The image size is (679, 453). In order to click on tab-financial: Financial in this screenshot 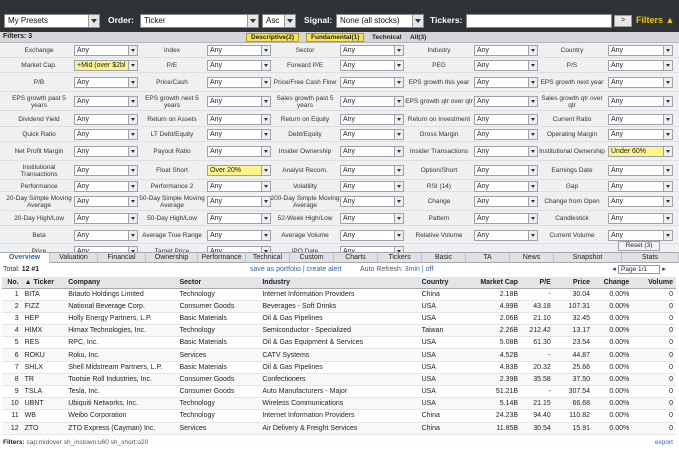, I will do `click(122, 258)`.